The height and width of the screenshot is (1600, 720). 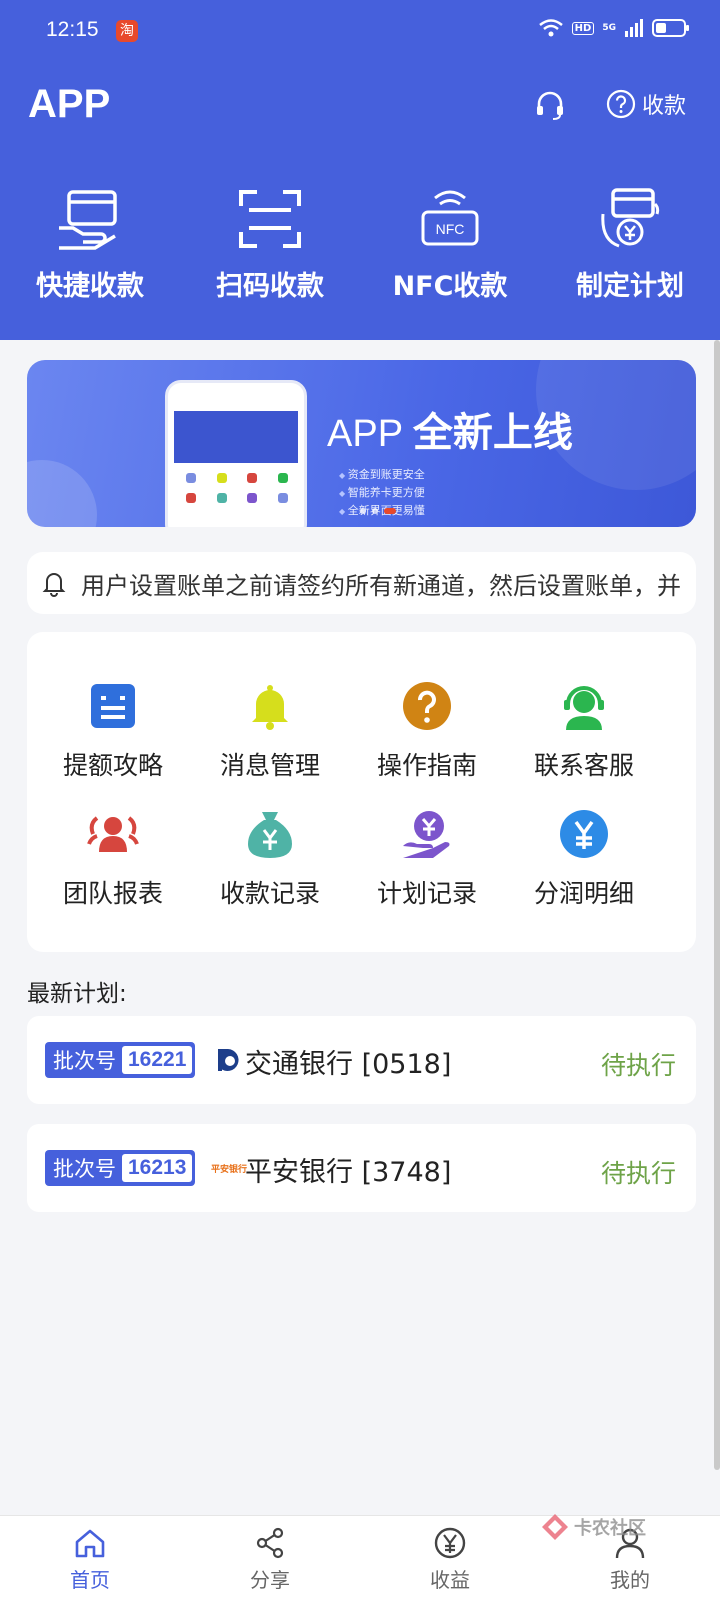 I want to click on feature-team-report: 团队报表, so click(x=113, y=859).